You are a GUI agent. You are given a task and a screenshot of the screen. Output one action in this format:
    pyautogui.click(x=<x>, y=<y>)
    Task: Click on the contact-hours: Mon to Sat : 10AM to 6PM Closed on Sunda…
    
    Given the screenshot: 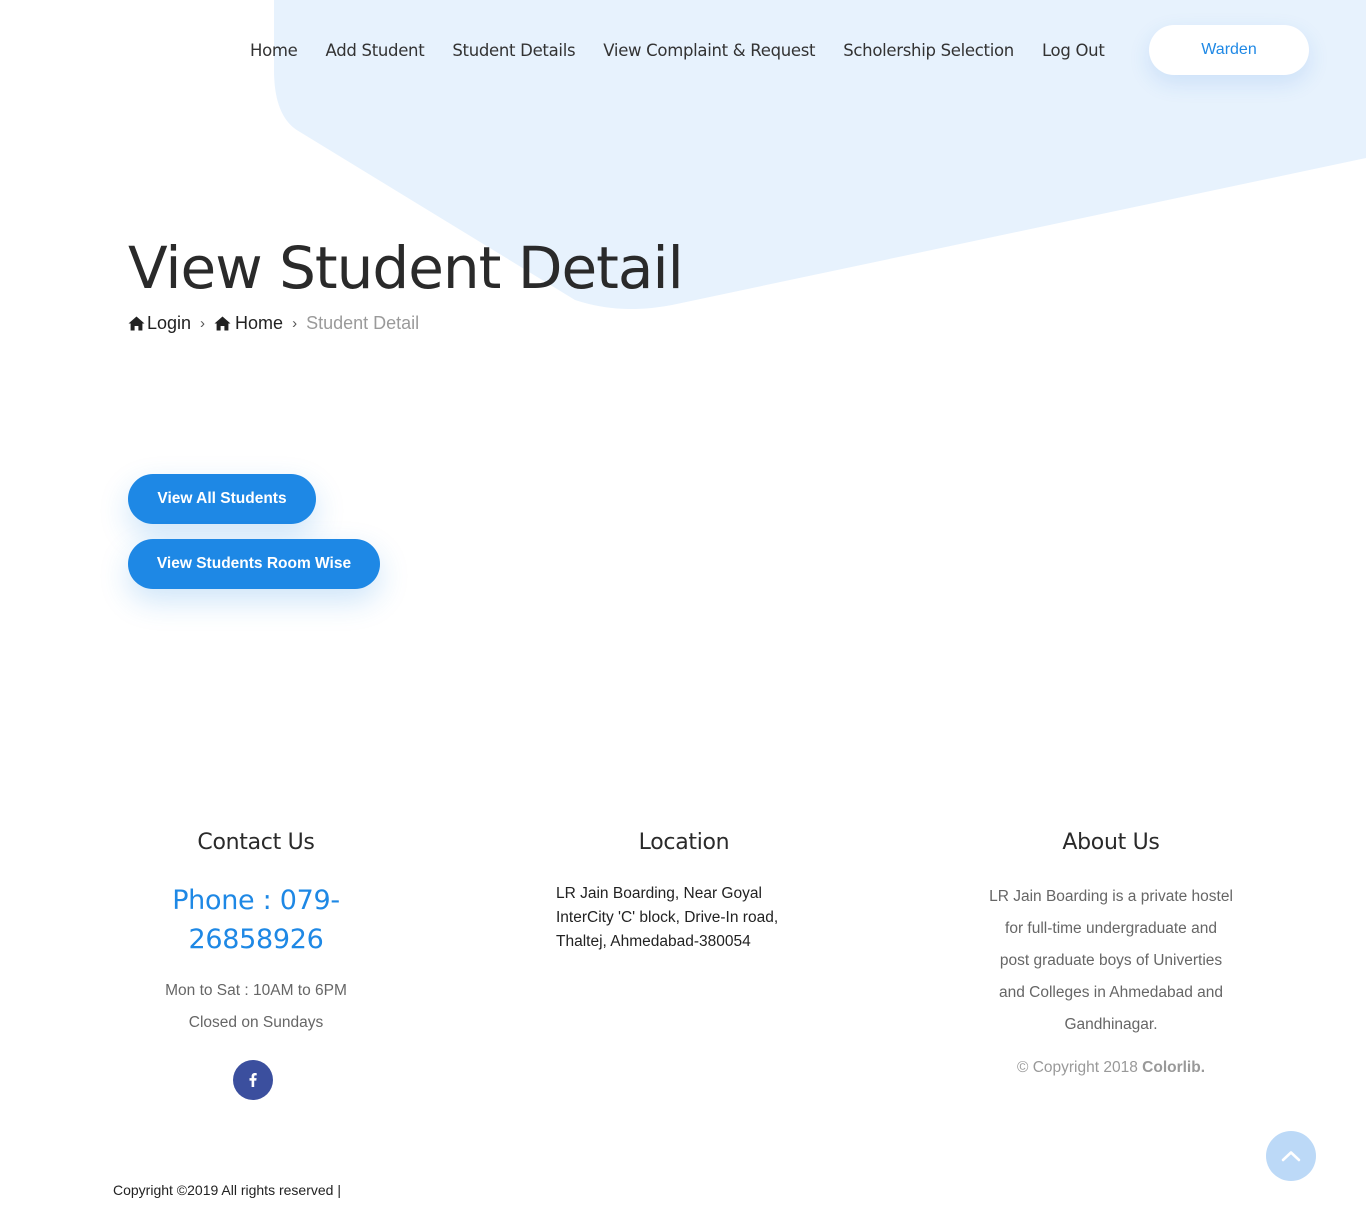 What is the action you would take?
    pyautogui.click(x=256, y=1007)
    